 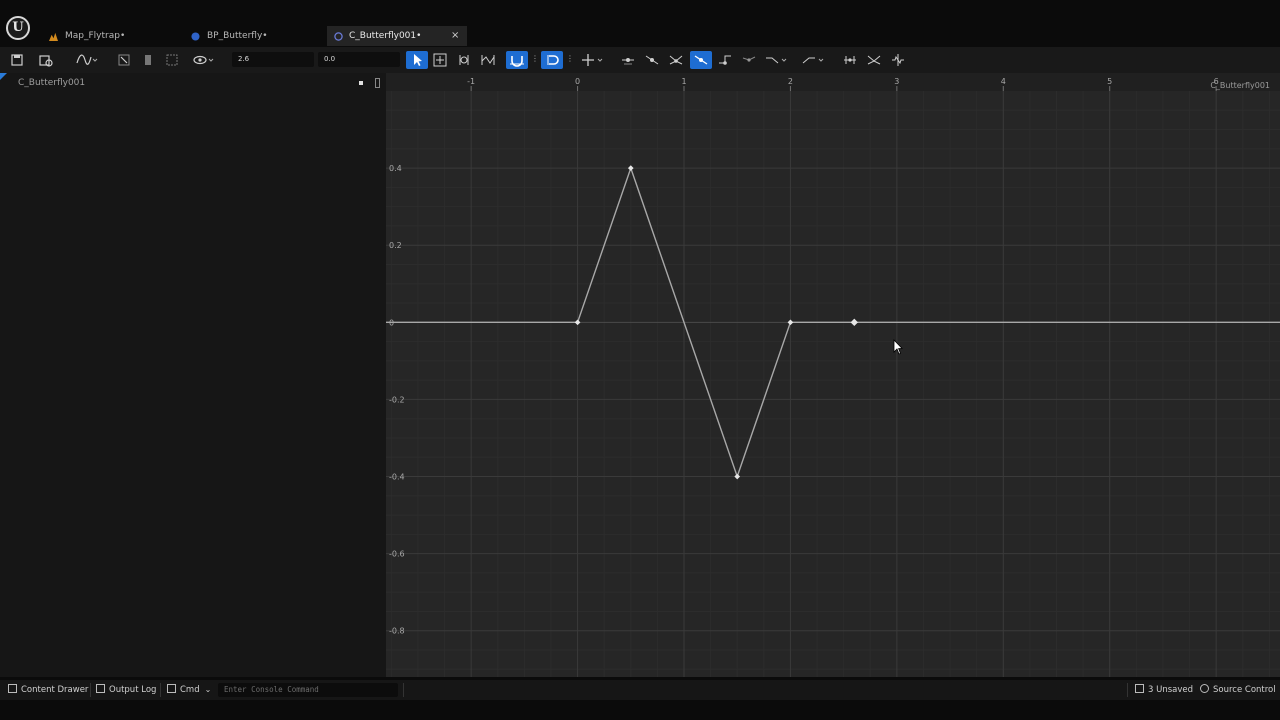 What do you see at coordinates (652, 60) in the screenshot?
I see `straighten-tangents-icon` at bounding box center [652, 60].